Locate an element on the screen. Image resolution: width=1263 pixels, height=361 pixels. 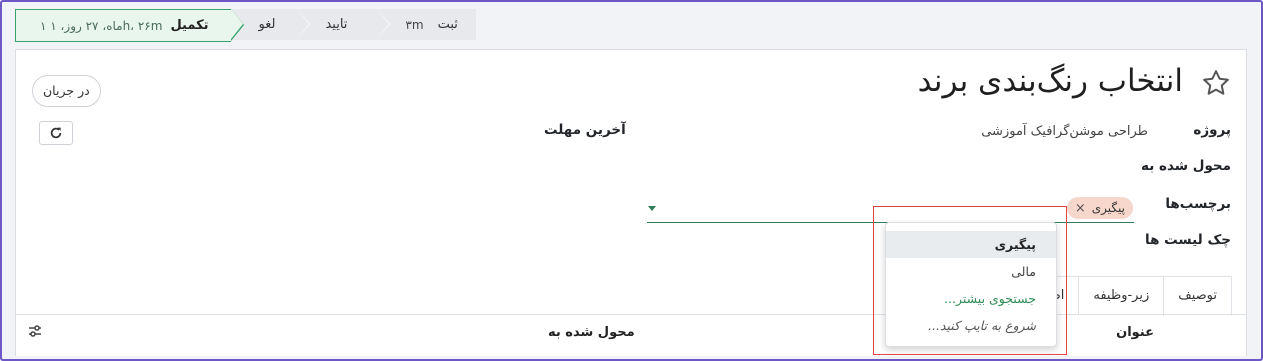
stage-done-duration: ۱ ماه، ۲۷ روز، ۱h، ۲۶m is located at coordinates (101, 25).